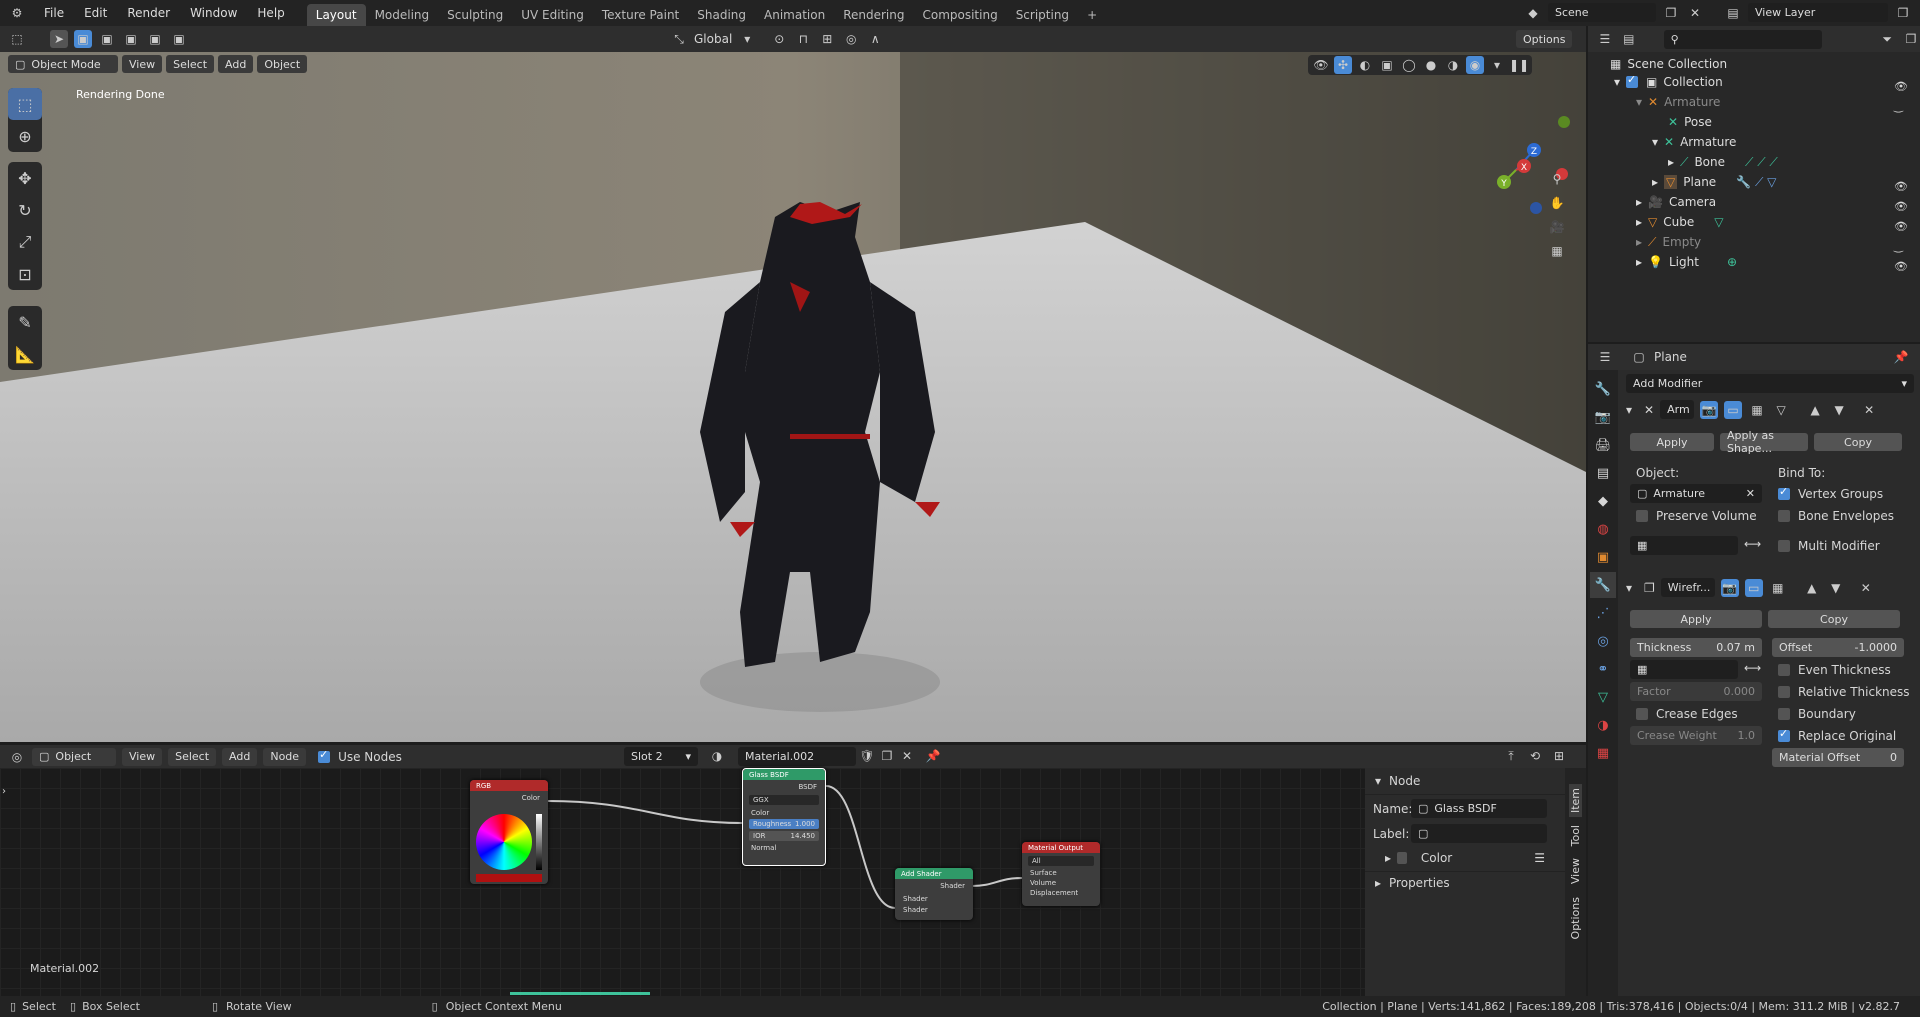  What do you see at coordinates (1475, 65) in the screenshot?
I see `rendered-shading-icon: ◉` at bounding box center [1475, 65].